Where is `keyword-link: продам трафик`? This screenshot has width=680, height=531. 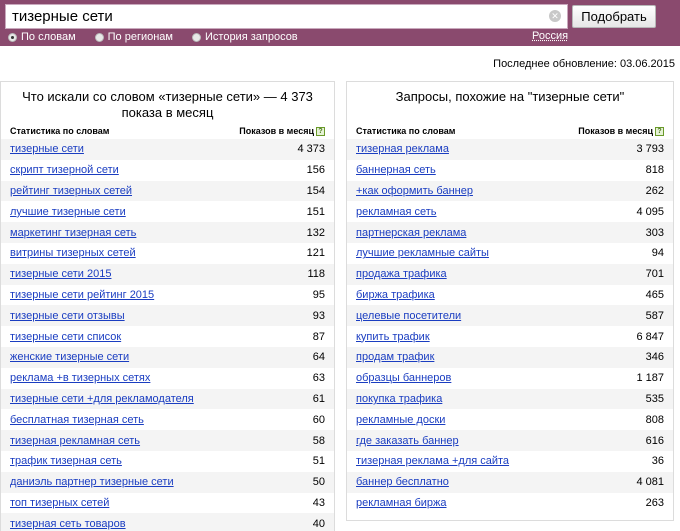 keyword-link: продам трафик is located at coordinates (395, 357).